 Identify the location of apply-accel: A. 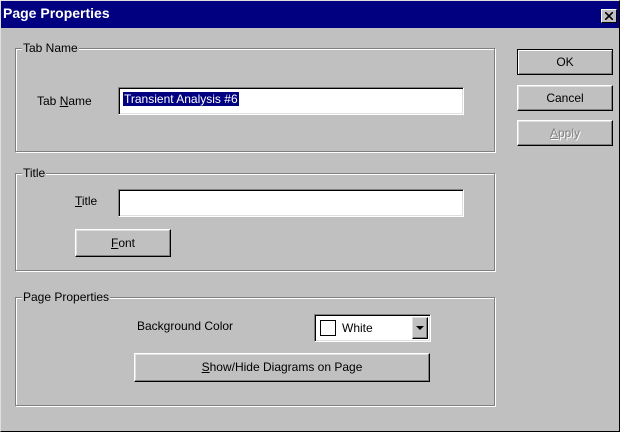
(553, 133).